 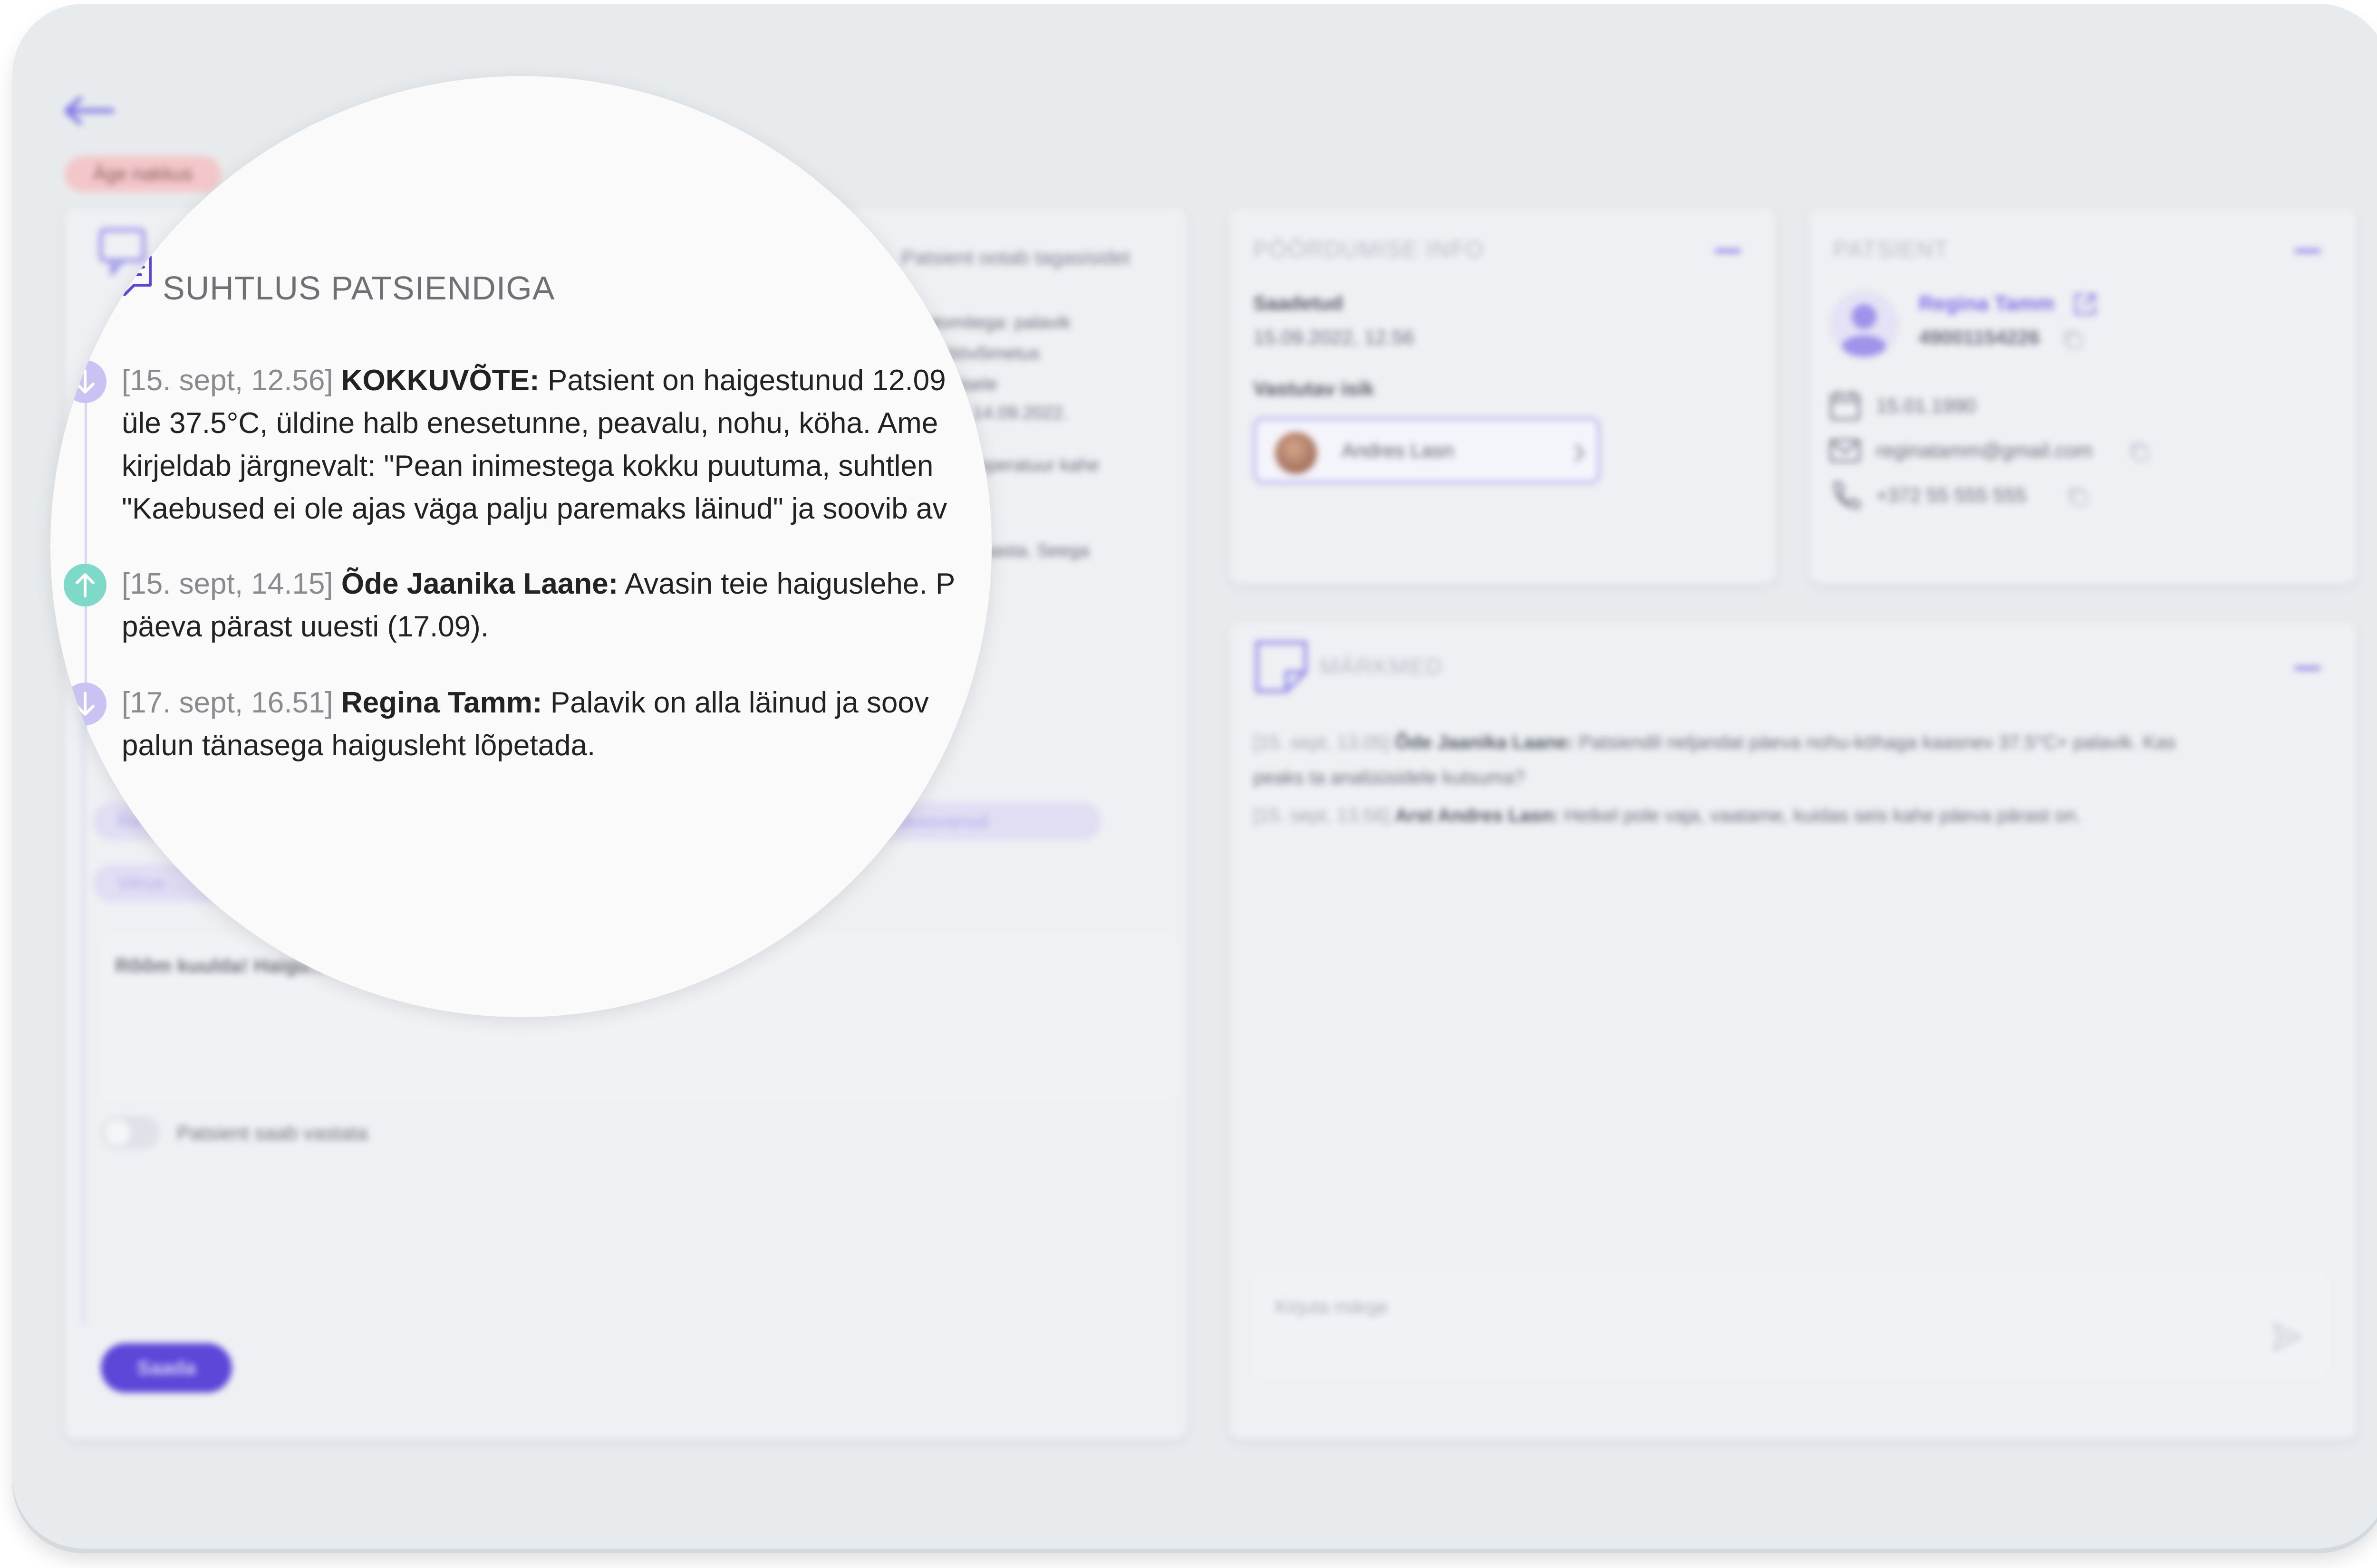 What do you see at coordinates (134, 275) in the screenshot?
I see `chat-icon` at bounding box center [134, 275].